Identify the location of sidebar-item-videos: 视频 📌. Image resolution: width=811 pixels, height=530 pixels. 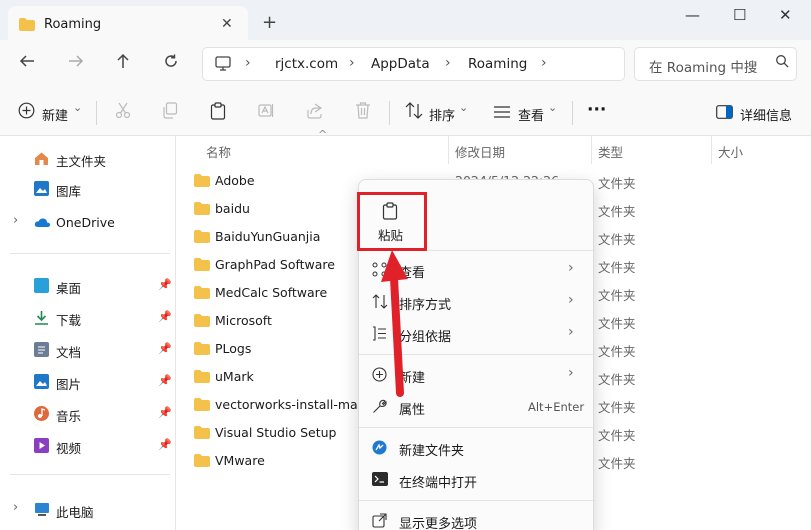
(104, 447).